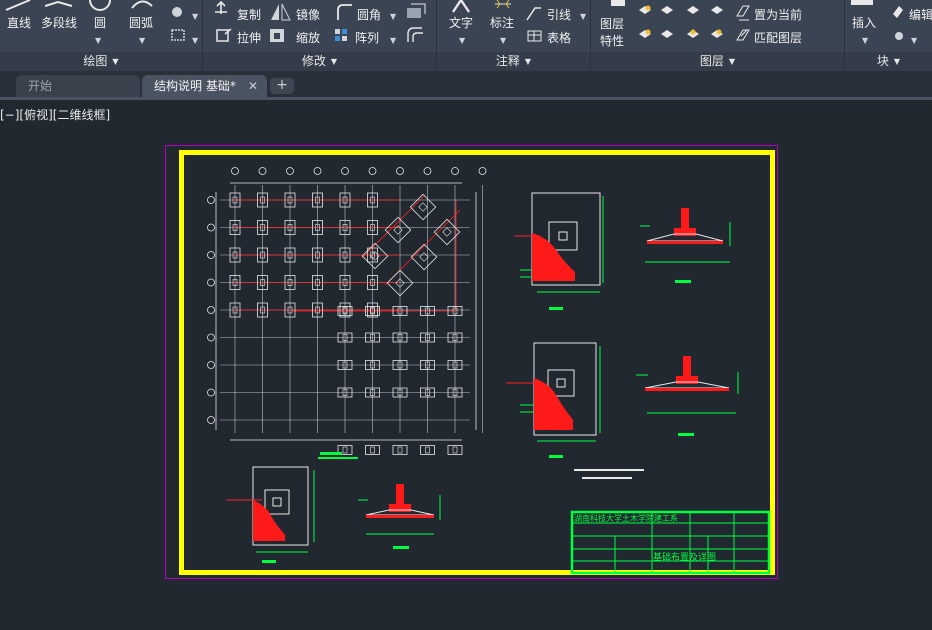  Describe the element at coordinates (338, 458) in the screenshot. I see `plan-caption-underline` at that location.